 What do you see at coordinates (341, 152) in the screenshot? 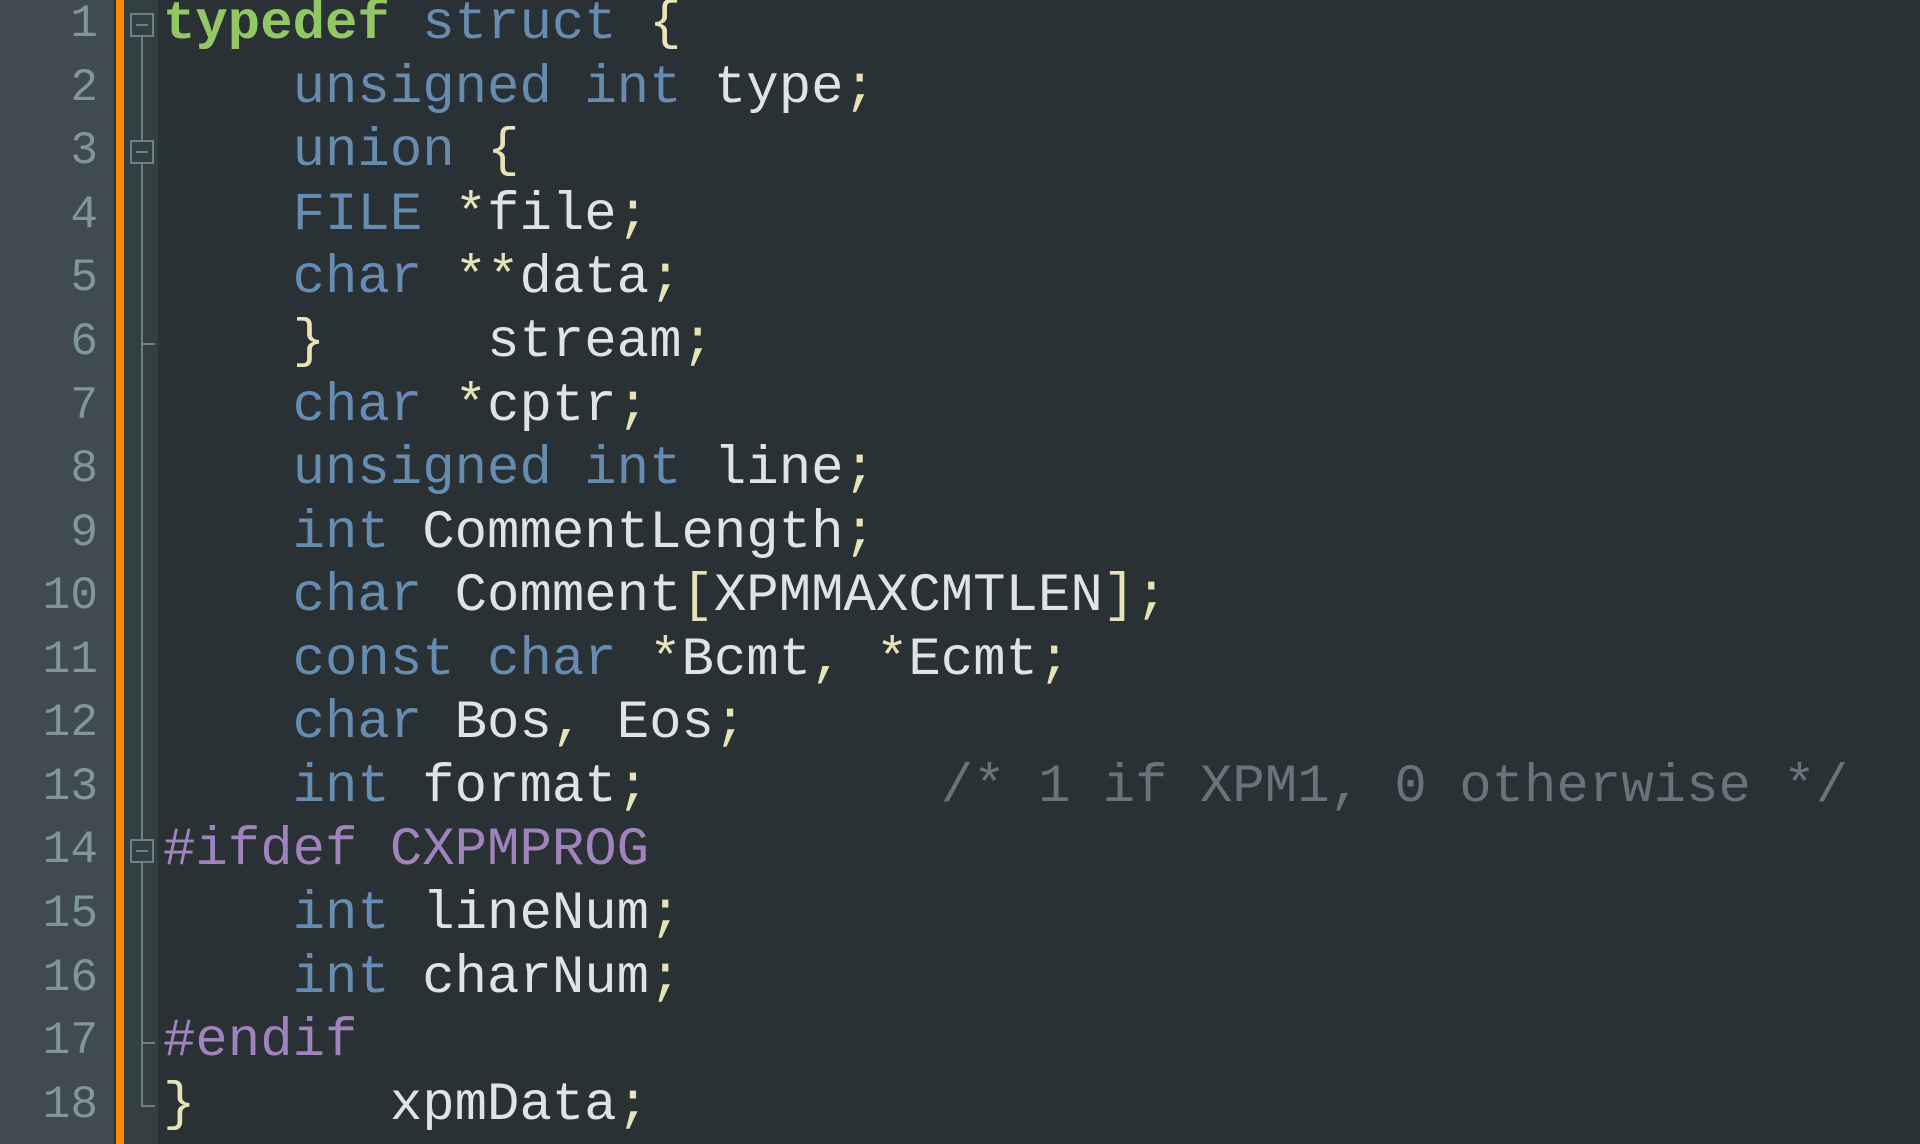
I see `line-text: union {` at bounding box center [341, 152].